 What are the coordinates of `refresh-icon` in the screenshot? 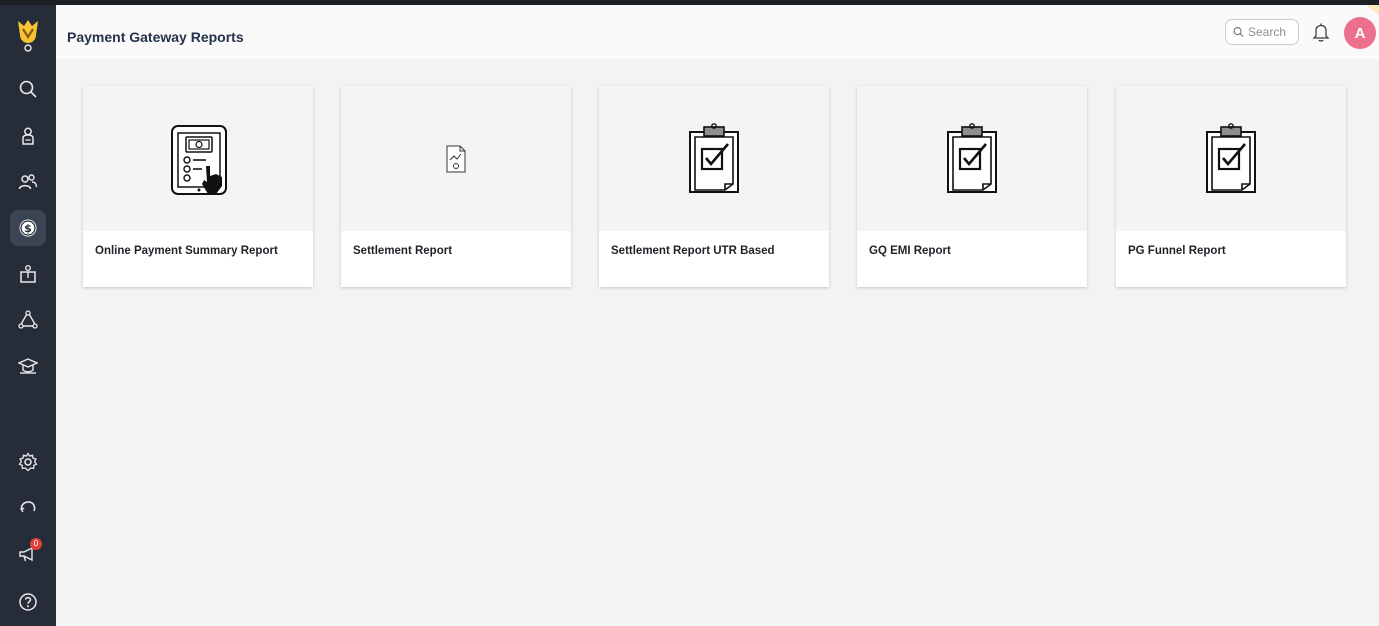 It's located at (28, 507).